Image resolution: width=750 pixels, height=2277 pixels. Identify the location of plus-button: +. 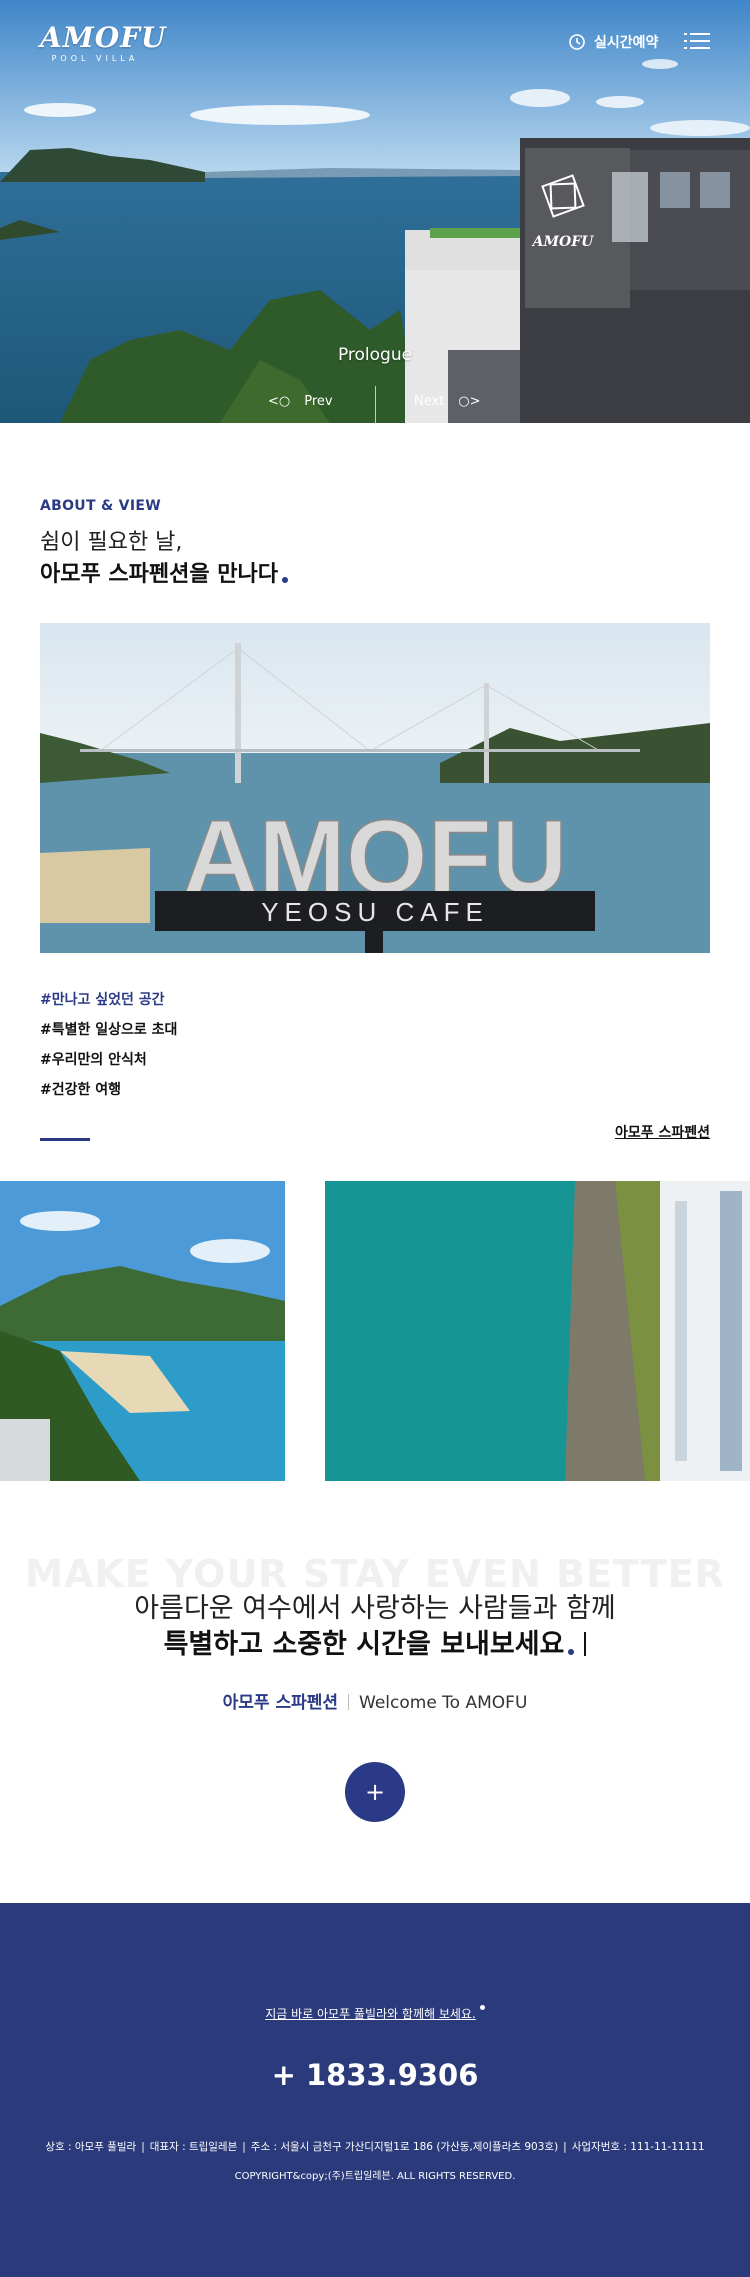
(375, 1792).